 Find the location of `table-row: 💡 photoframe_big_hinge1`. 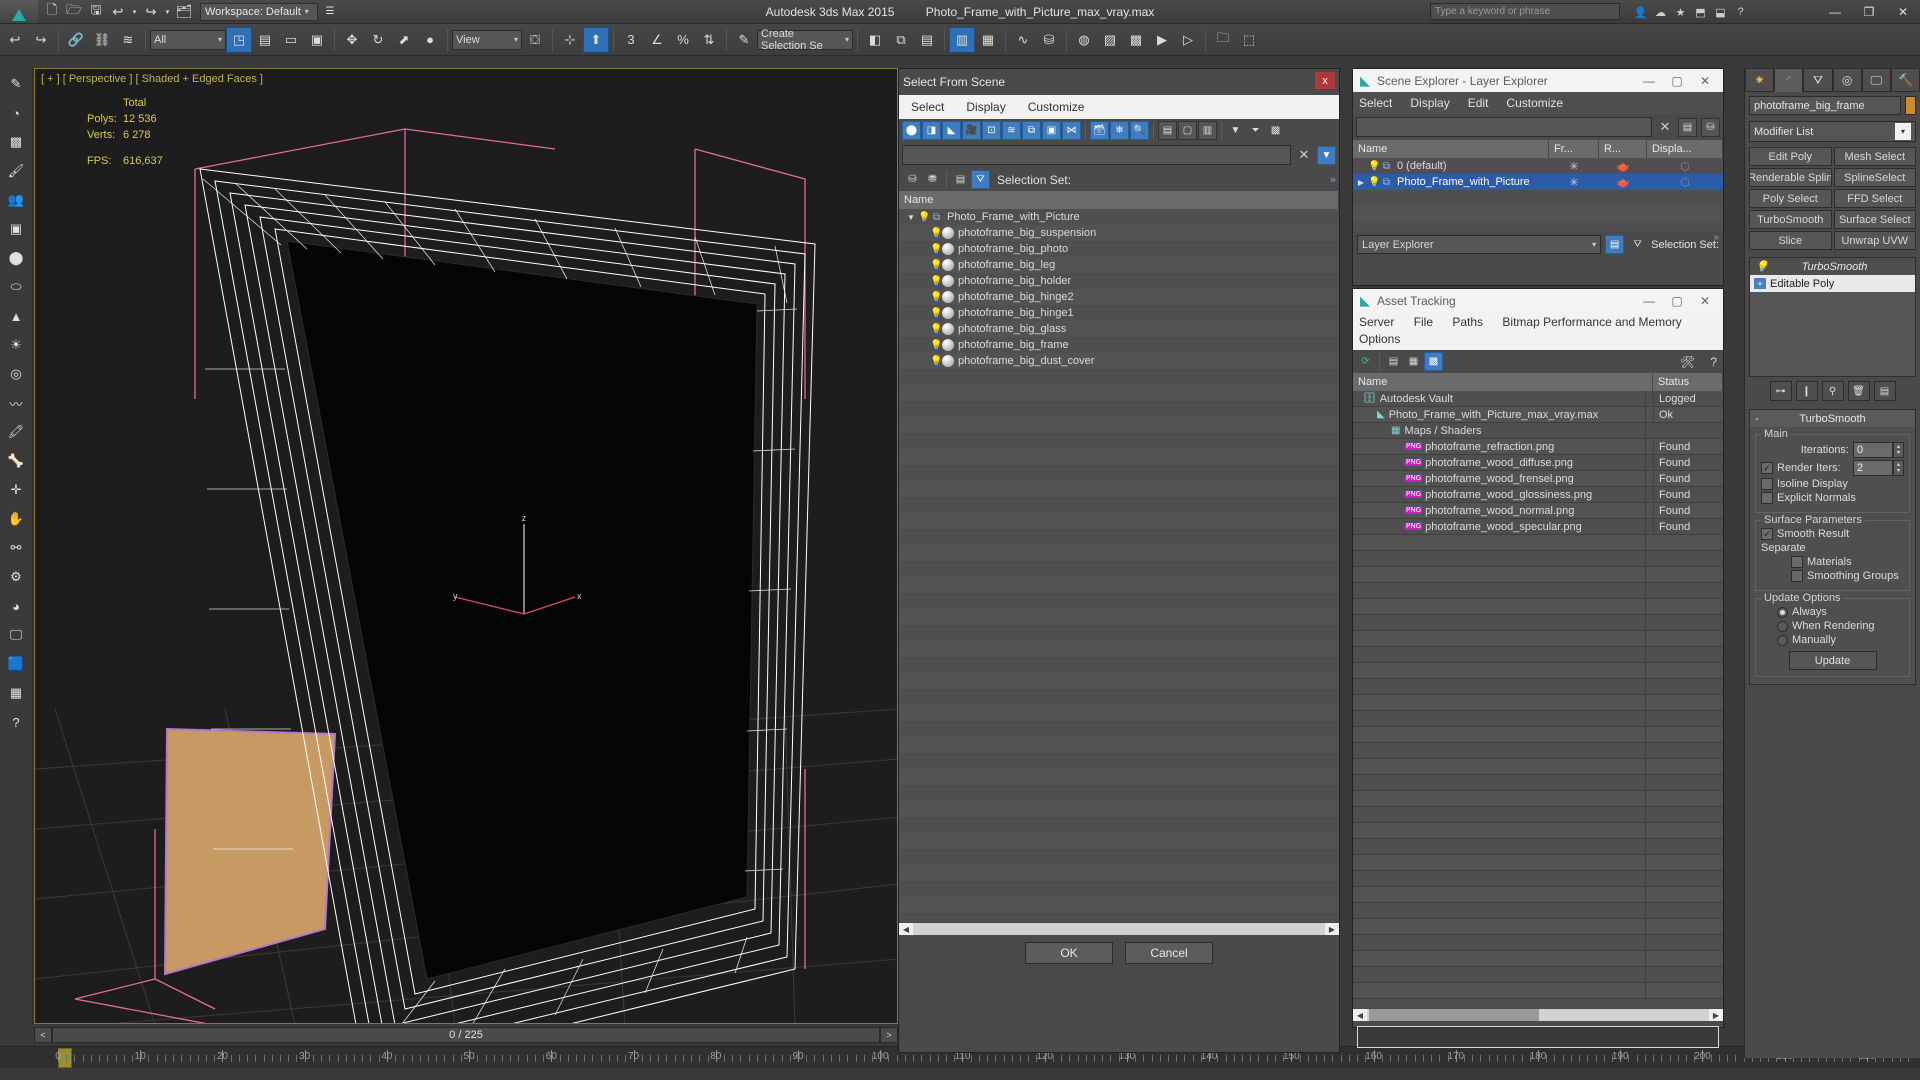

table-row: 💡 photoframe_big_hinge1 is located at coordinates (1119, 313).